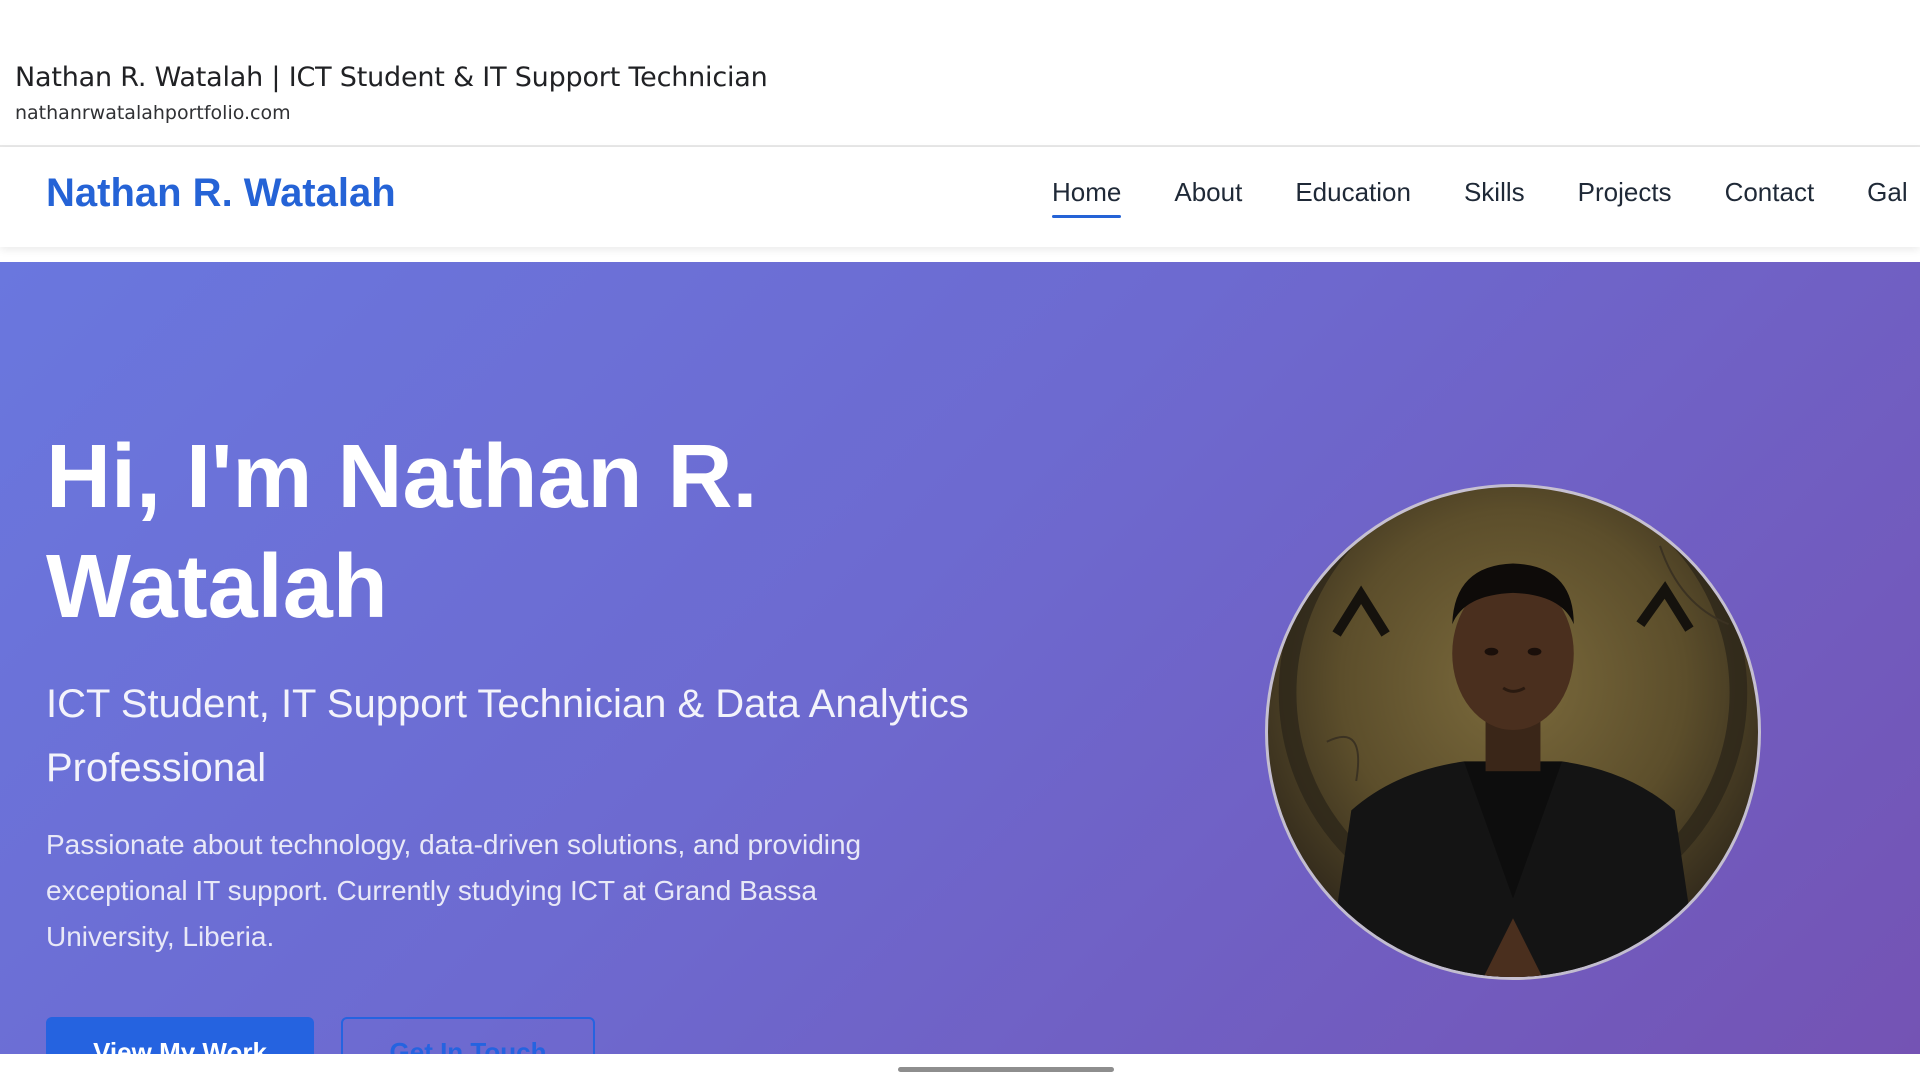 This screenshot has width=1920, height=1080. Describe the element at coordinates (1353, 197) in the screenshot. I see `nav-link-education: Education` at that location.